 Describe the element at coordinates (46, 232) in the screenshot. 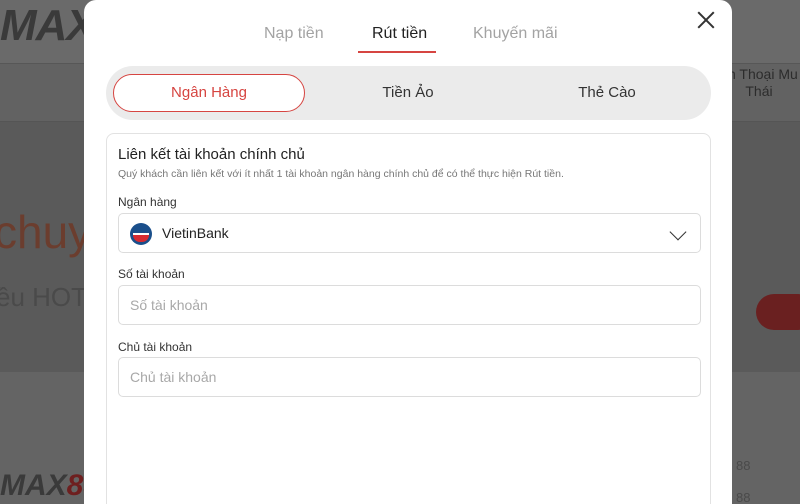

I see `background-hero-heading: chuy` at that location.